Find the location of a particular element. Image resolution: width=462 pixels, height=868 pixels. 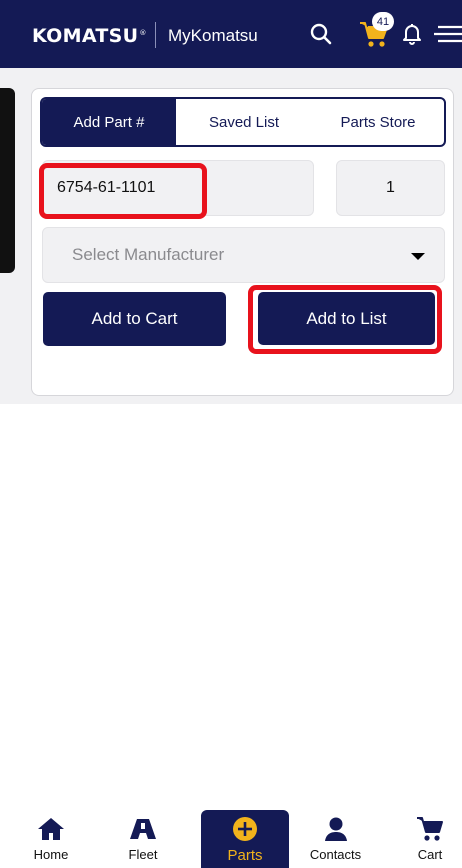

menu-icon is located at coordinates (446, 34).